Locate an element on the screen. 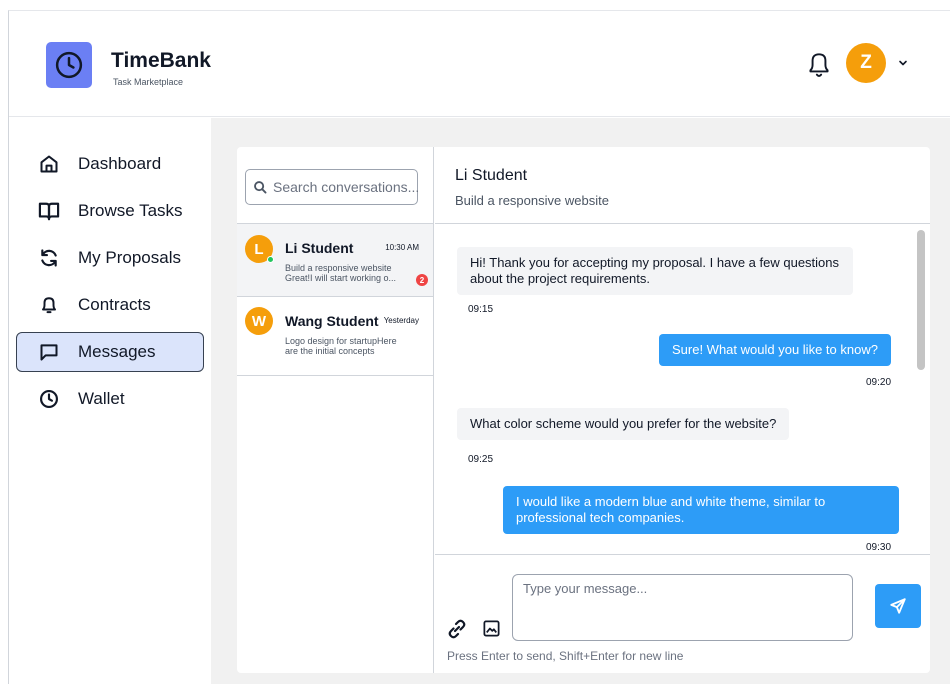 The width and height of the screenshot is (950, 684). attach-file-button is located at coordinates (457, 629).